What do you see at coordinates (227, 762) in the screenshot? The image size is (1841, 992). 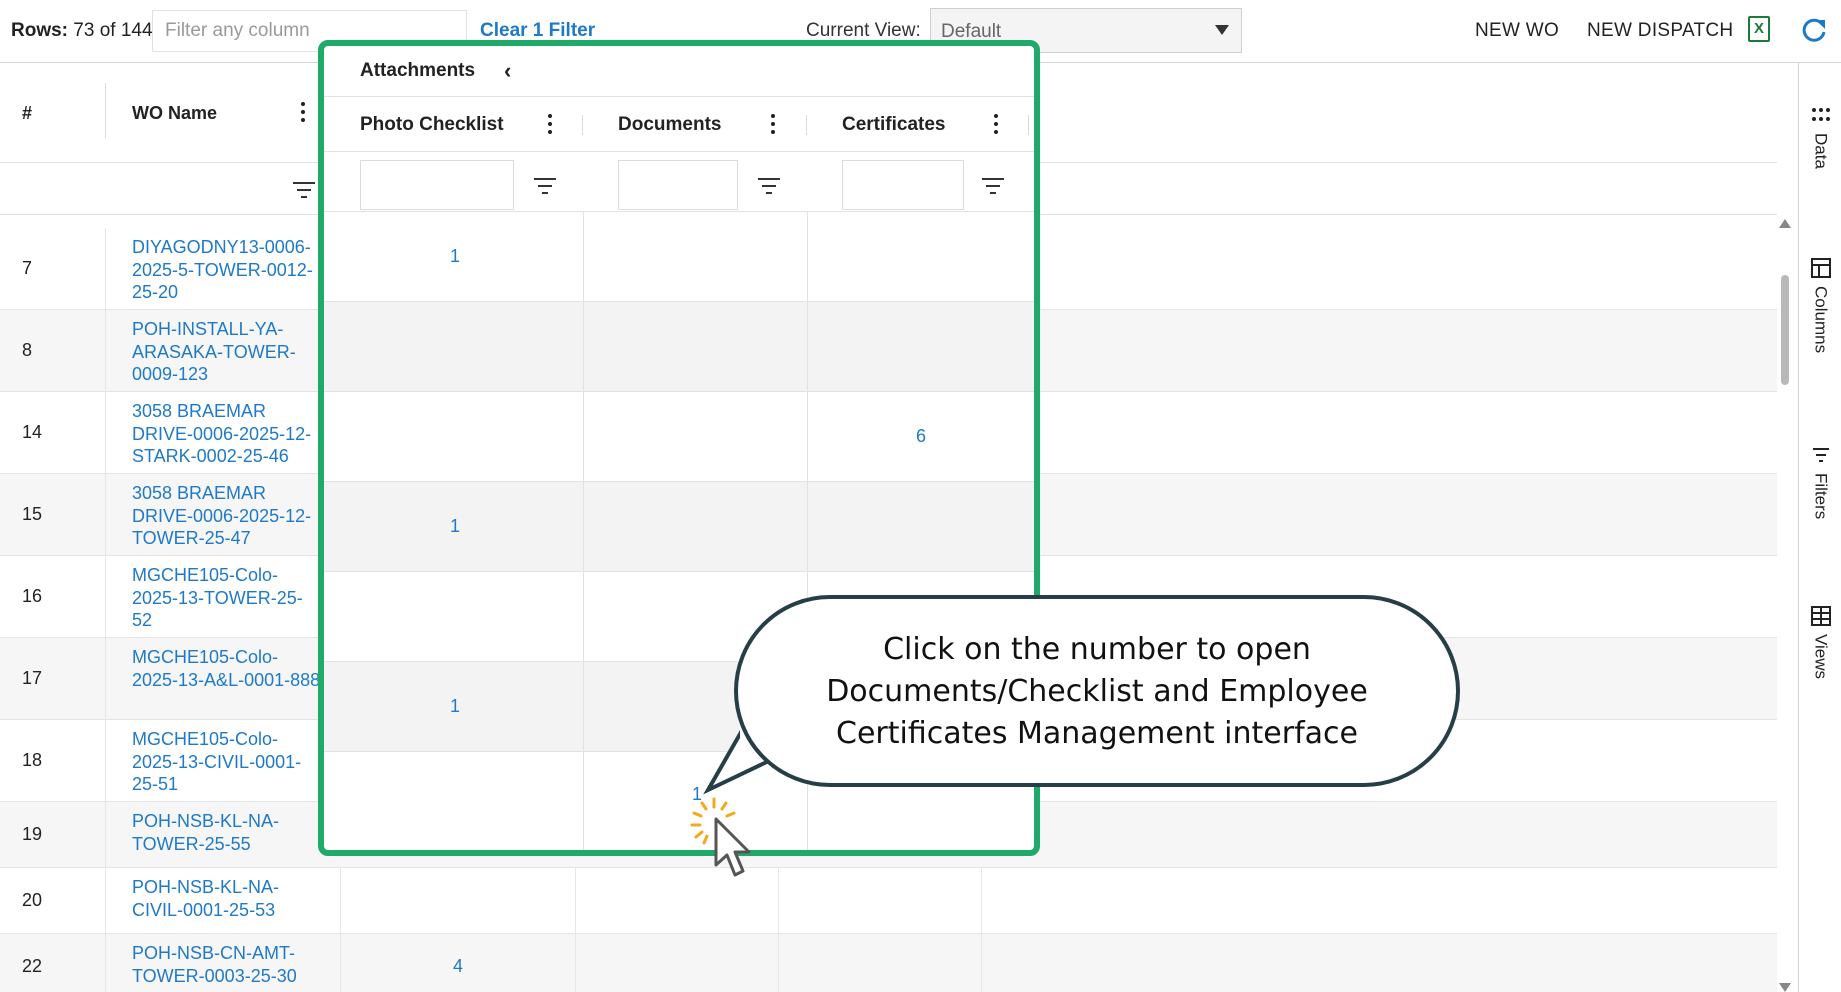 I see `wo-name-link: MGCHE105-Colo-2025-13-CIVIL-0001-25-51` at bounding box center [227, 762].